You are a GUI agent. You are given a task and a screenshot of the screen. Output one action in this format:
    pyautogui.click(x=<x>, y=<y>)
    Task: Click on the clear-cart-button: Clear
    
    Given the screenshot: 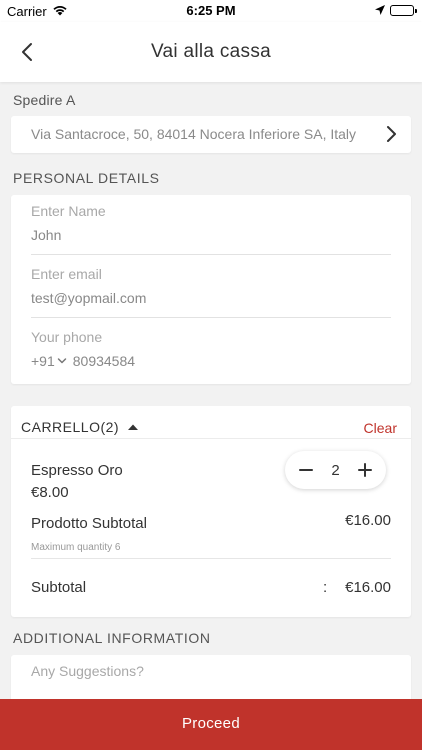 What is the action you would take?
    pyautogui.click(x=380, y=428)
    